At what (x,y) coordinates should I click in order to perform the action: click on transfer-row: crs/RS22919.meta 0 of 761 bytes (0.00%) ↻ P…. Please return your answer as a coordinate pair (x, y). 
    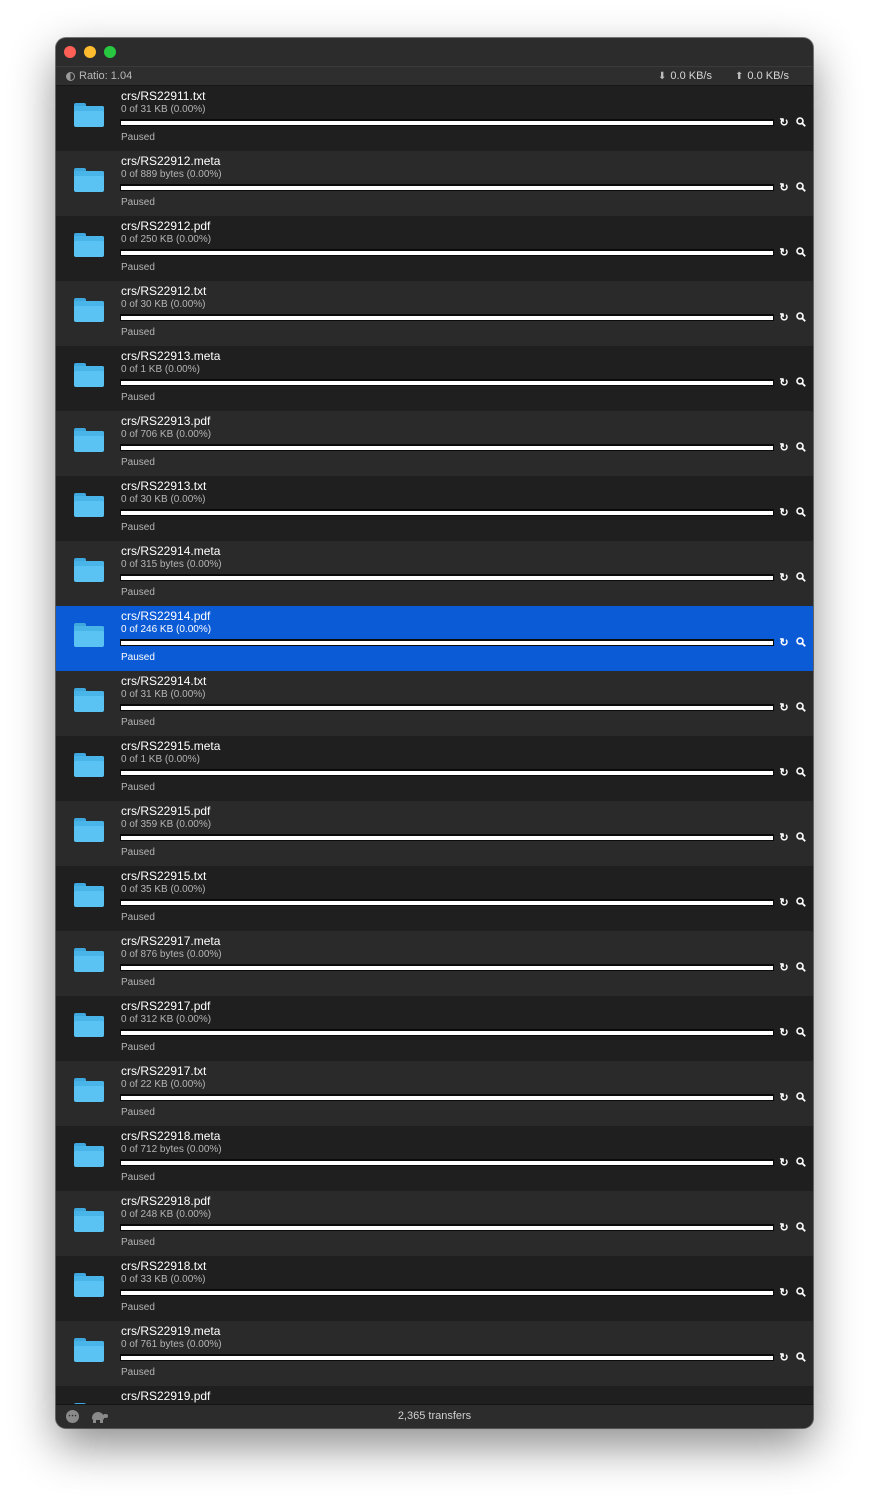
    Looking at the image, I should click on (434, 1353).